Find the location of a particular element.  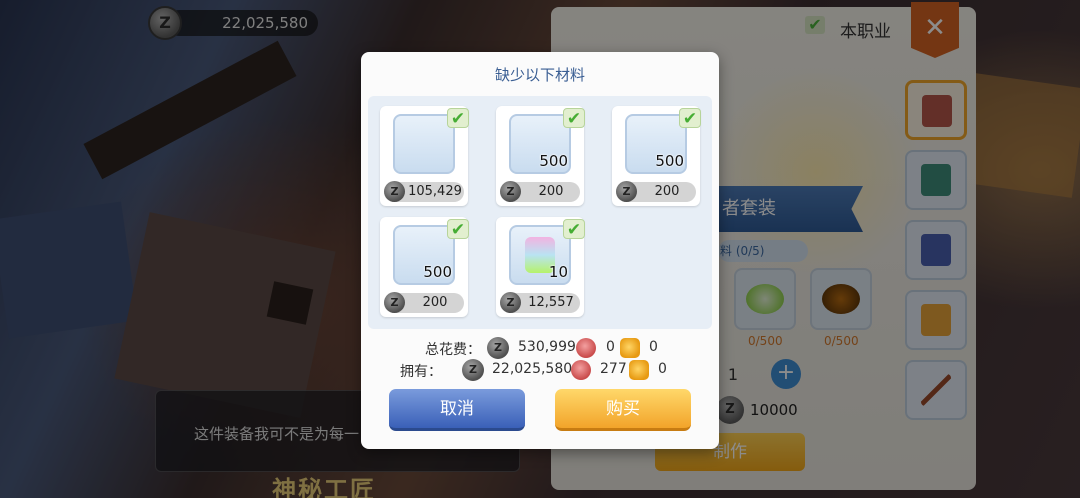

material-item: ✔ 10 Z 12,557 is located at coordinates (540, 267).